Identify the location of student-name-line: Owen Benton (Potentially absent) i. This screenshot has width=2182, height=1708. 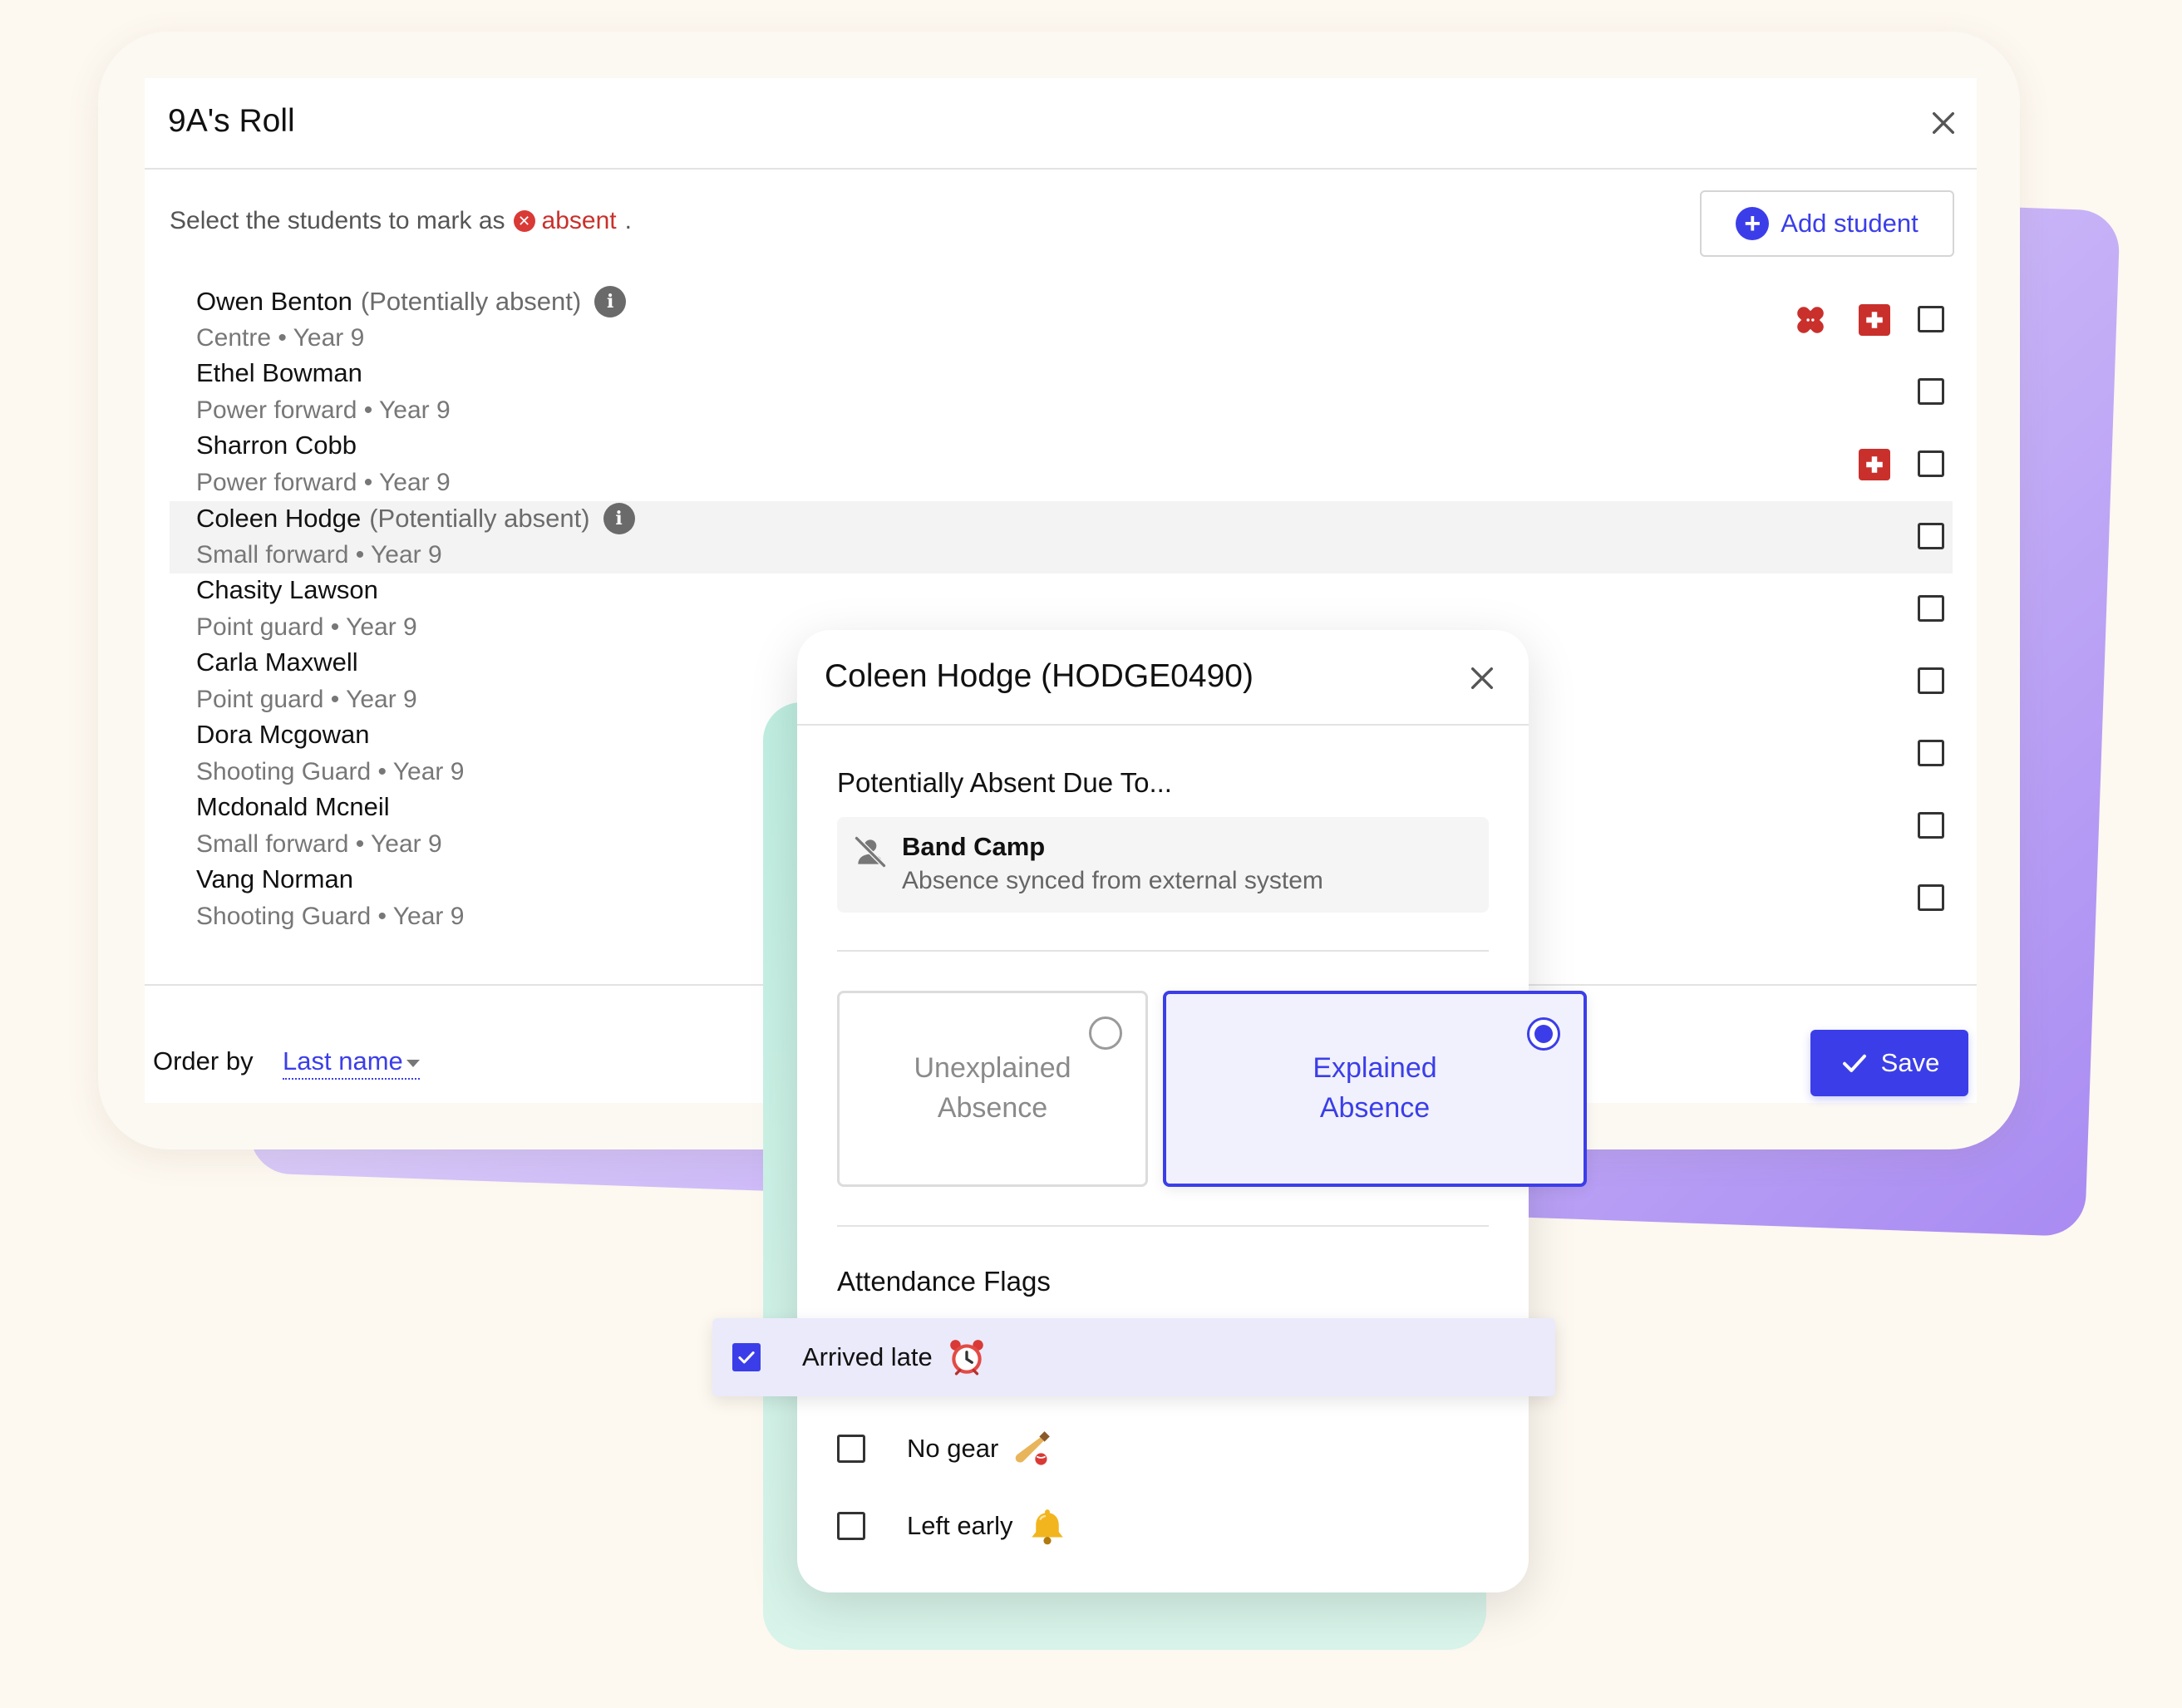
(411, 301).